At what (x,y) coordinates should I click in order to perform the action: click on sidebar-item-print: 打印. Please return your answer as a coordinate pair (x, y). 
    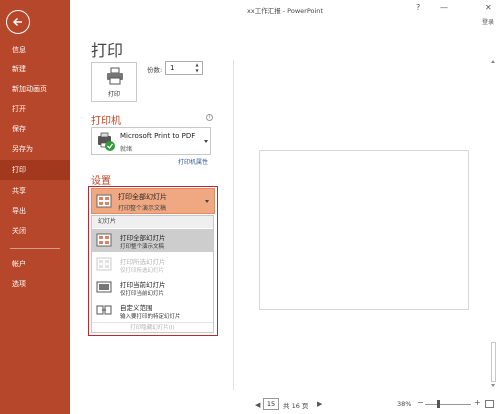
    Looking at the image, I should click on (35, 170).